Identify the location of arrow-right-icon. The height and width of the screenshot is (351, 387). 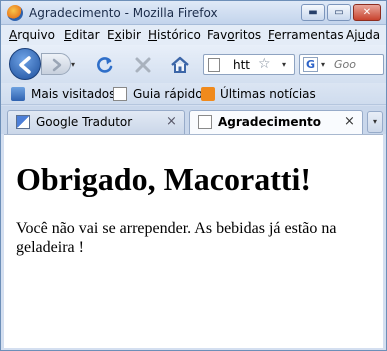
(57, 65).